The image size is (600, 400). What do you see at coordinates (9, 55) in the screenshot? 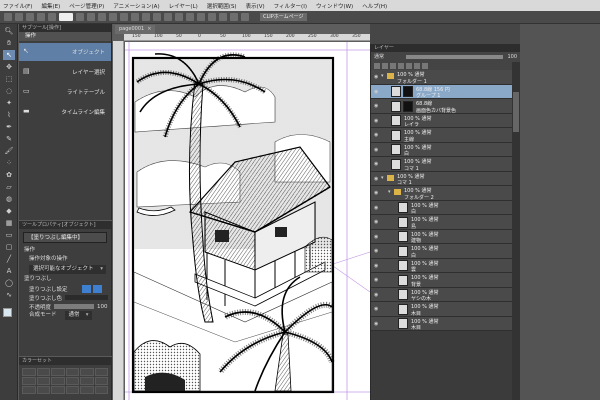
I see `operation-arrow-icon: ↖` at bounding box center [9, 55].